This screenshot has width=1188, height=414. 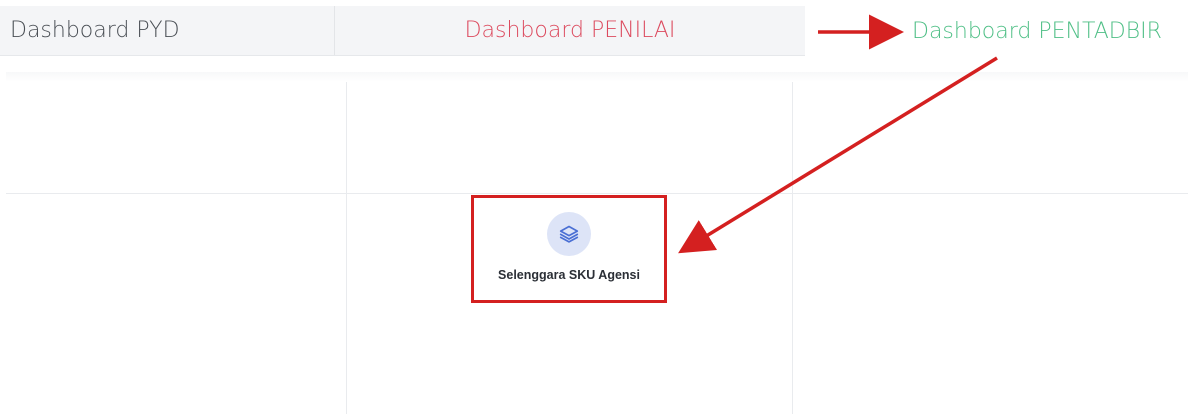 I want to click on tab-dashboard-pentadbir: Dashboard PENTADBIR, so click(x=1037, y=31).